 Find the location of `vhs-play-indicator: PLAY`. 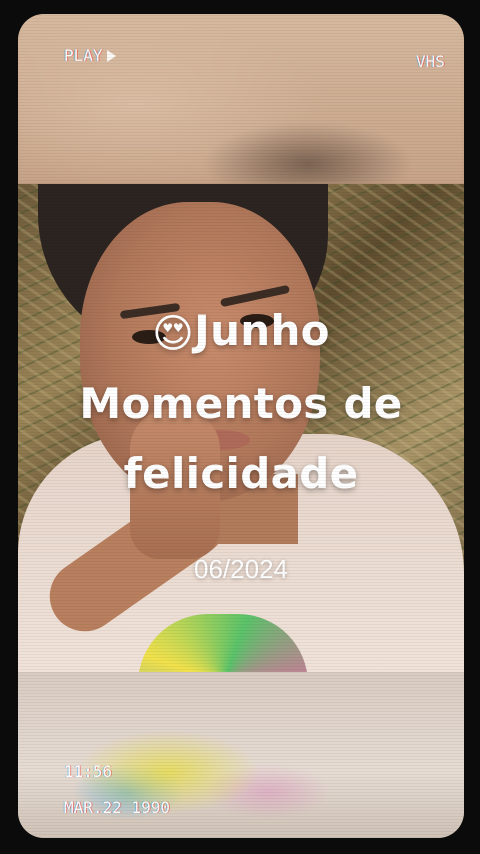

vhs-play-indicator: PLAY is located at coordinates (90, 55).